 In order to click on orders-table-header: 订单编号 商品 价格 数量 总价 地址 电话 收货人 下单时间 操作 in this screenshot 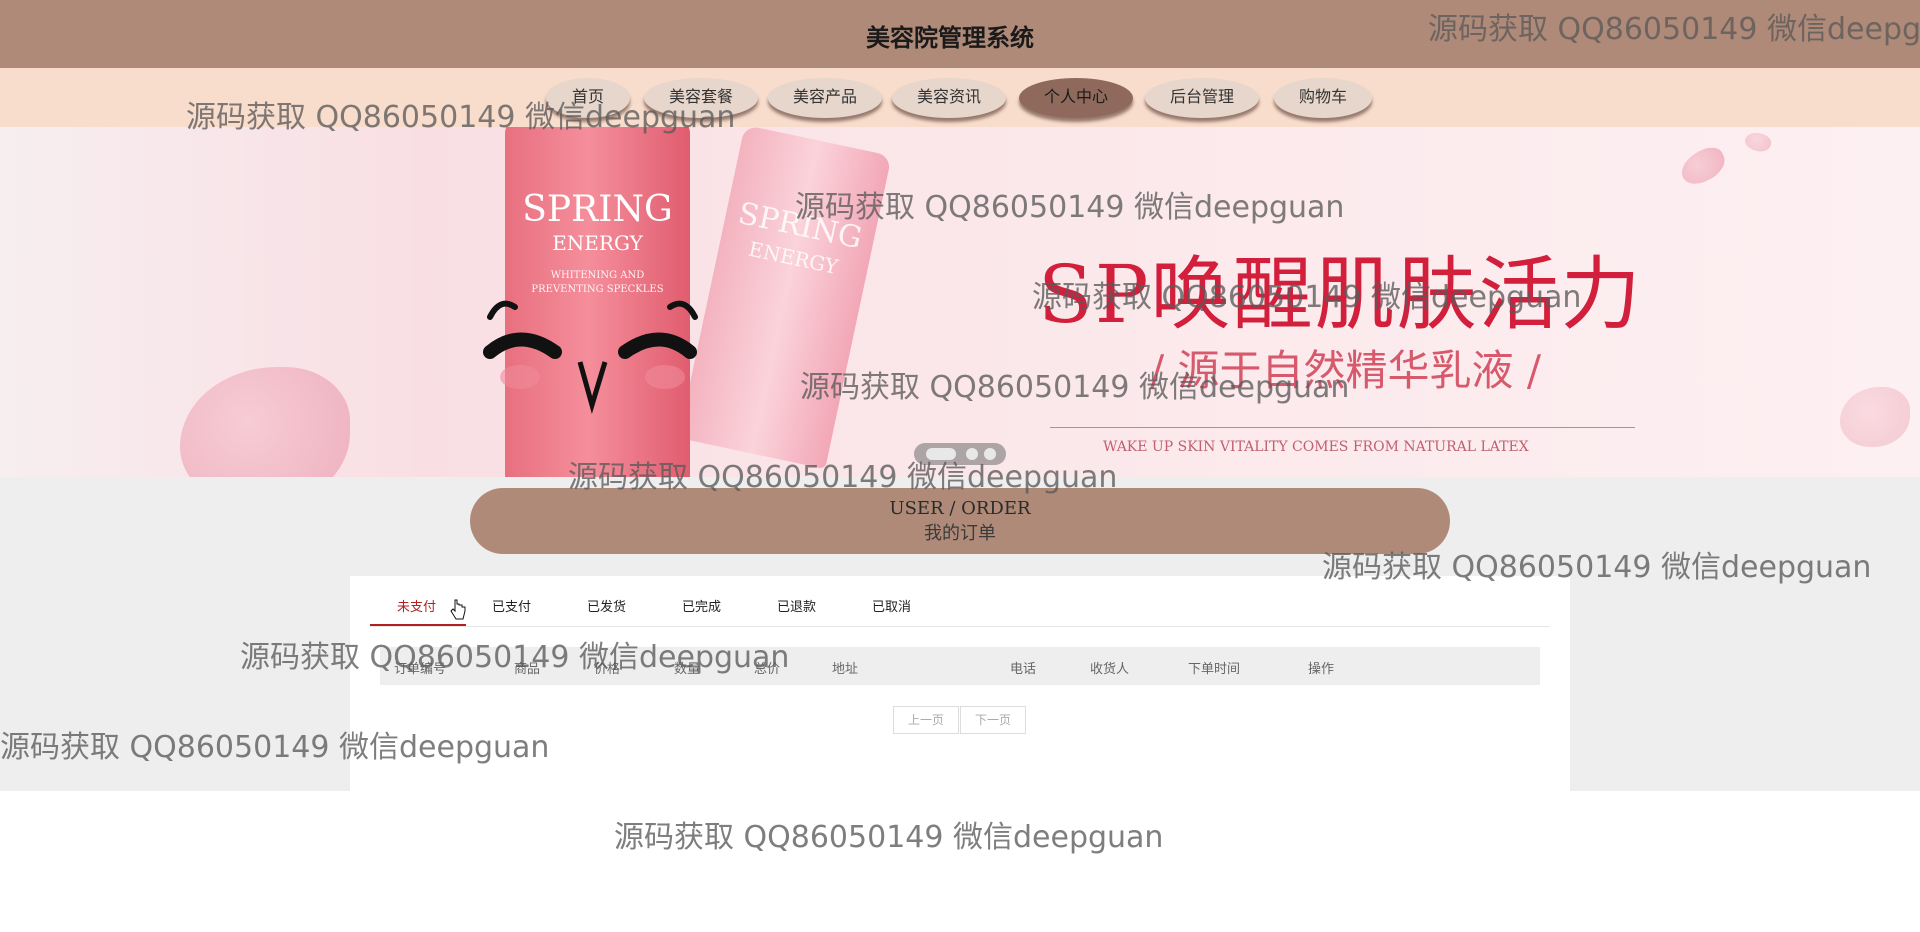, I will do `click(960, 666)`.